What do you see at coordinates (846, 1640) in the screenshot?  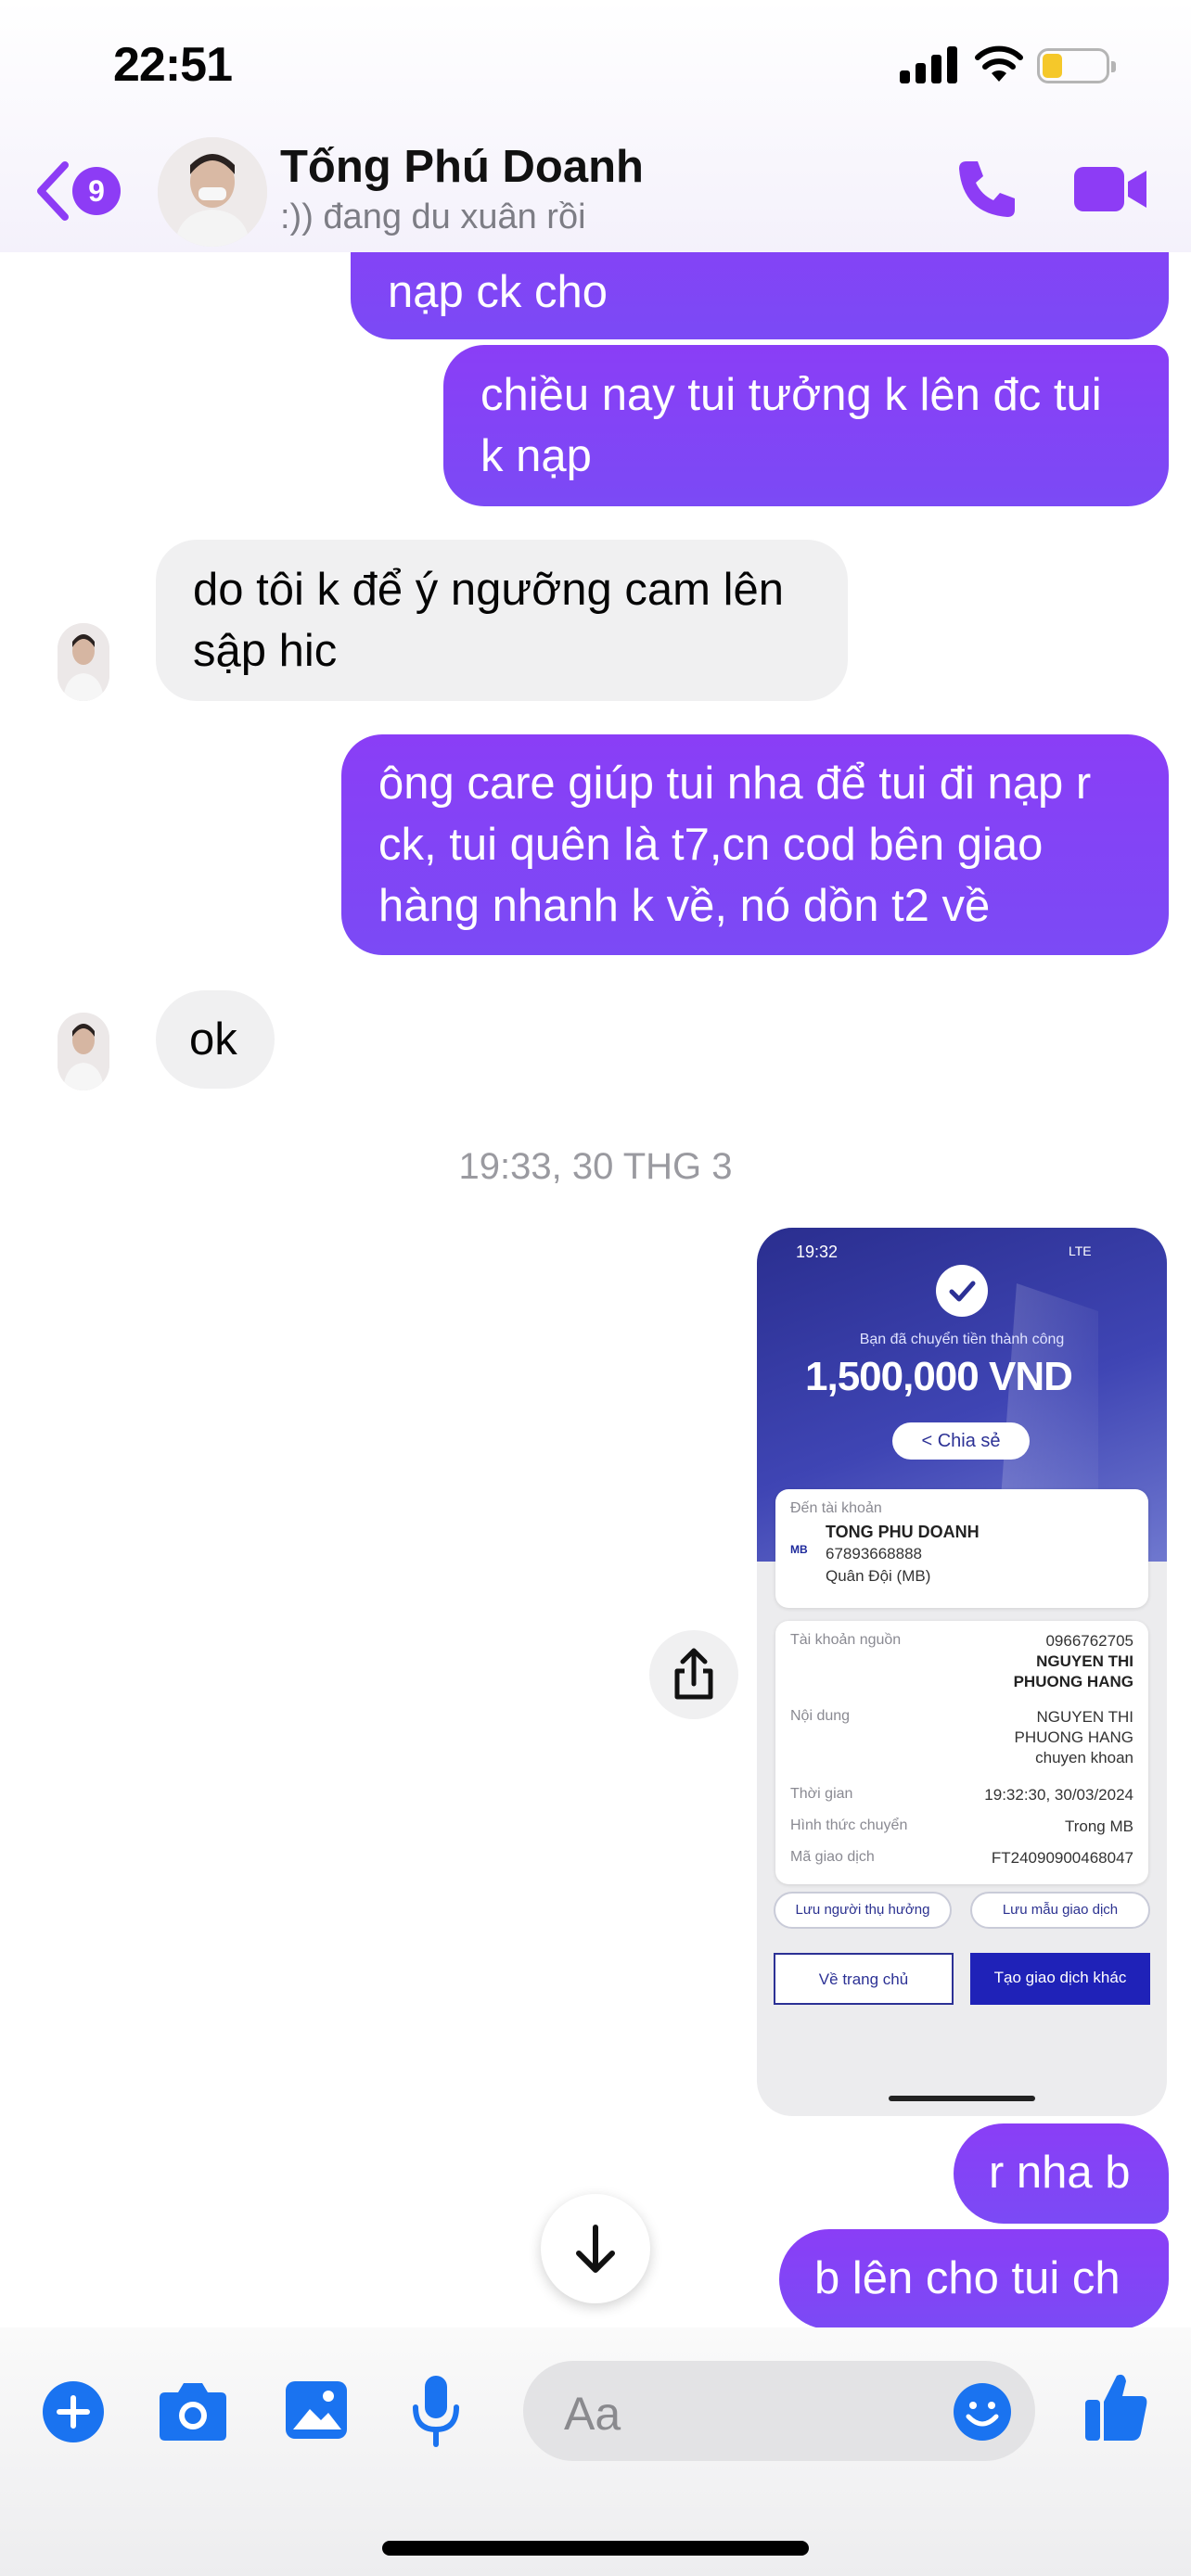 I see `source-account-label: Tài khoản nguồn` at bounding box center [846, 1640].